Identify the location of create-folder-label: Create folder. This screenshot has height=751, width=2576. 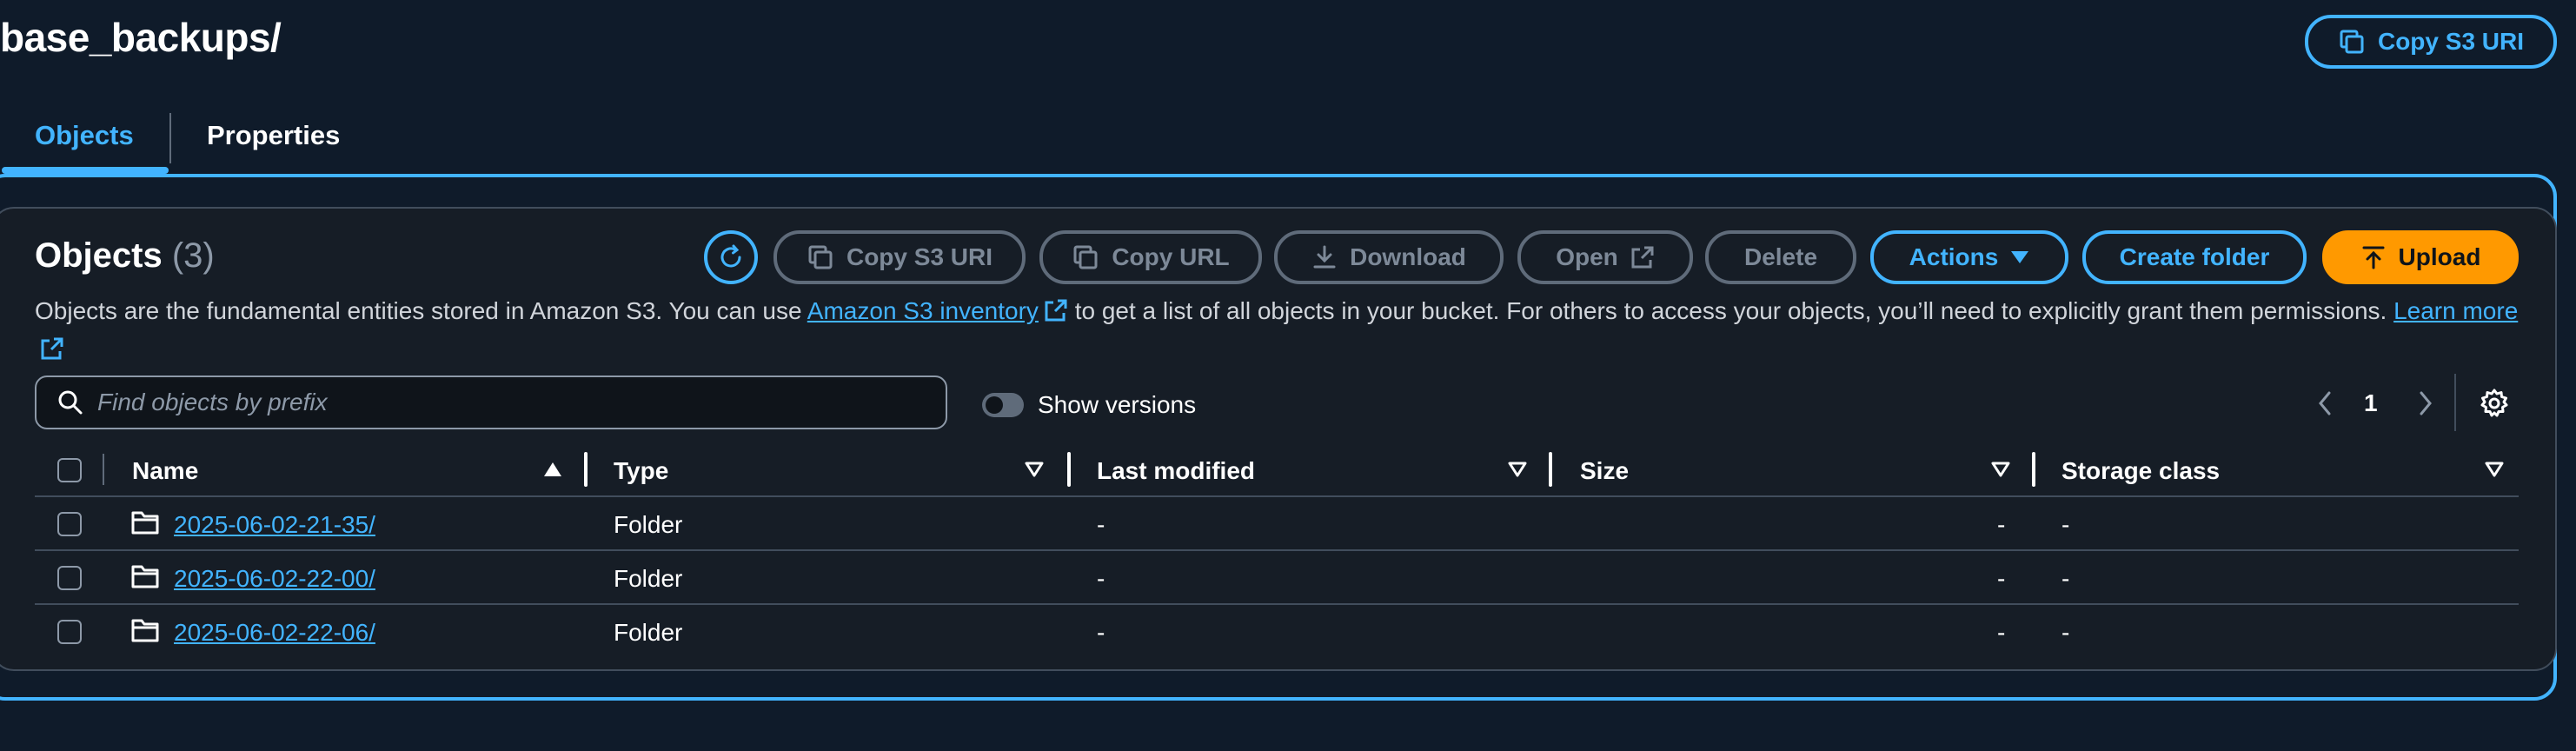
(2194, 256).